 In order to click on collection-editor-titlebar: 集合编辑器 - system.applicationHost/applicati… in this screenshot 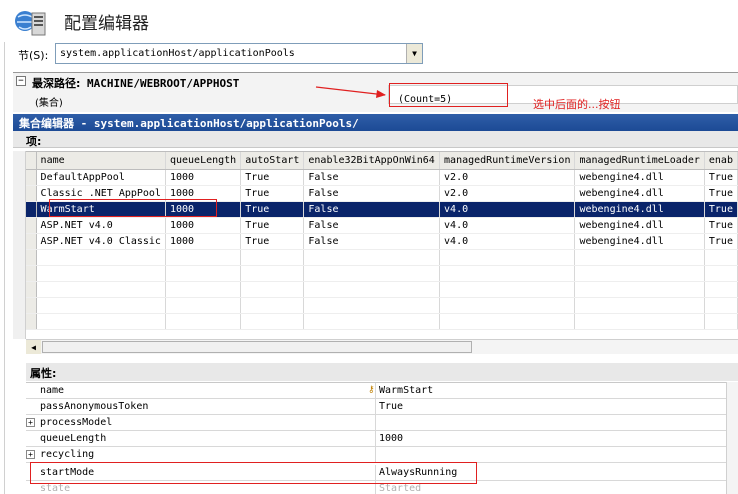, I will do `click(375, 122)`.